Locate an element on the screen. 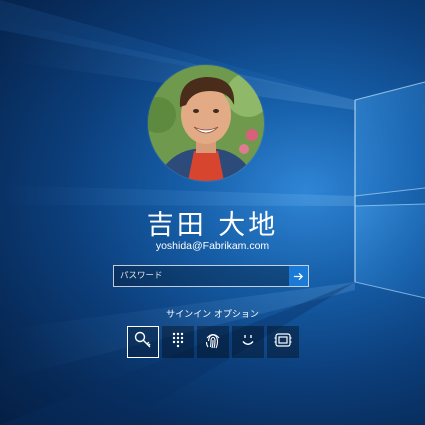 The image size is (425, 425). signin-options-bar is located at coordinates (213, 342).